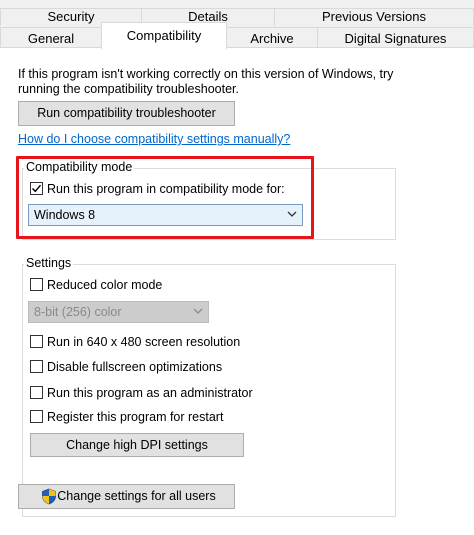  Describe the element at coordinates (135, 417) in the screenshot. I see `register-restart-label: Register this program for restart` at that location.